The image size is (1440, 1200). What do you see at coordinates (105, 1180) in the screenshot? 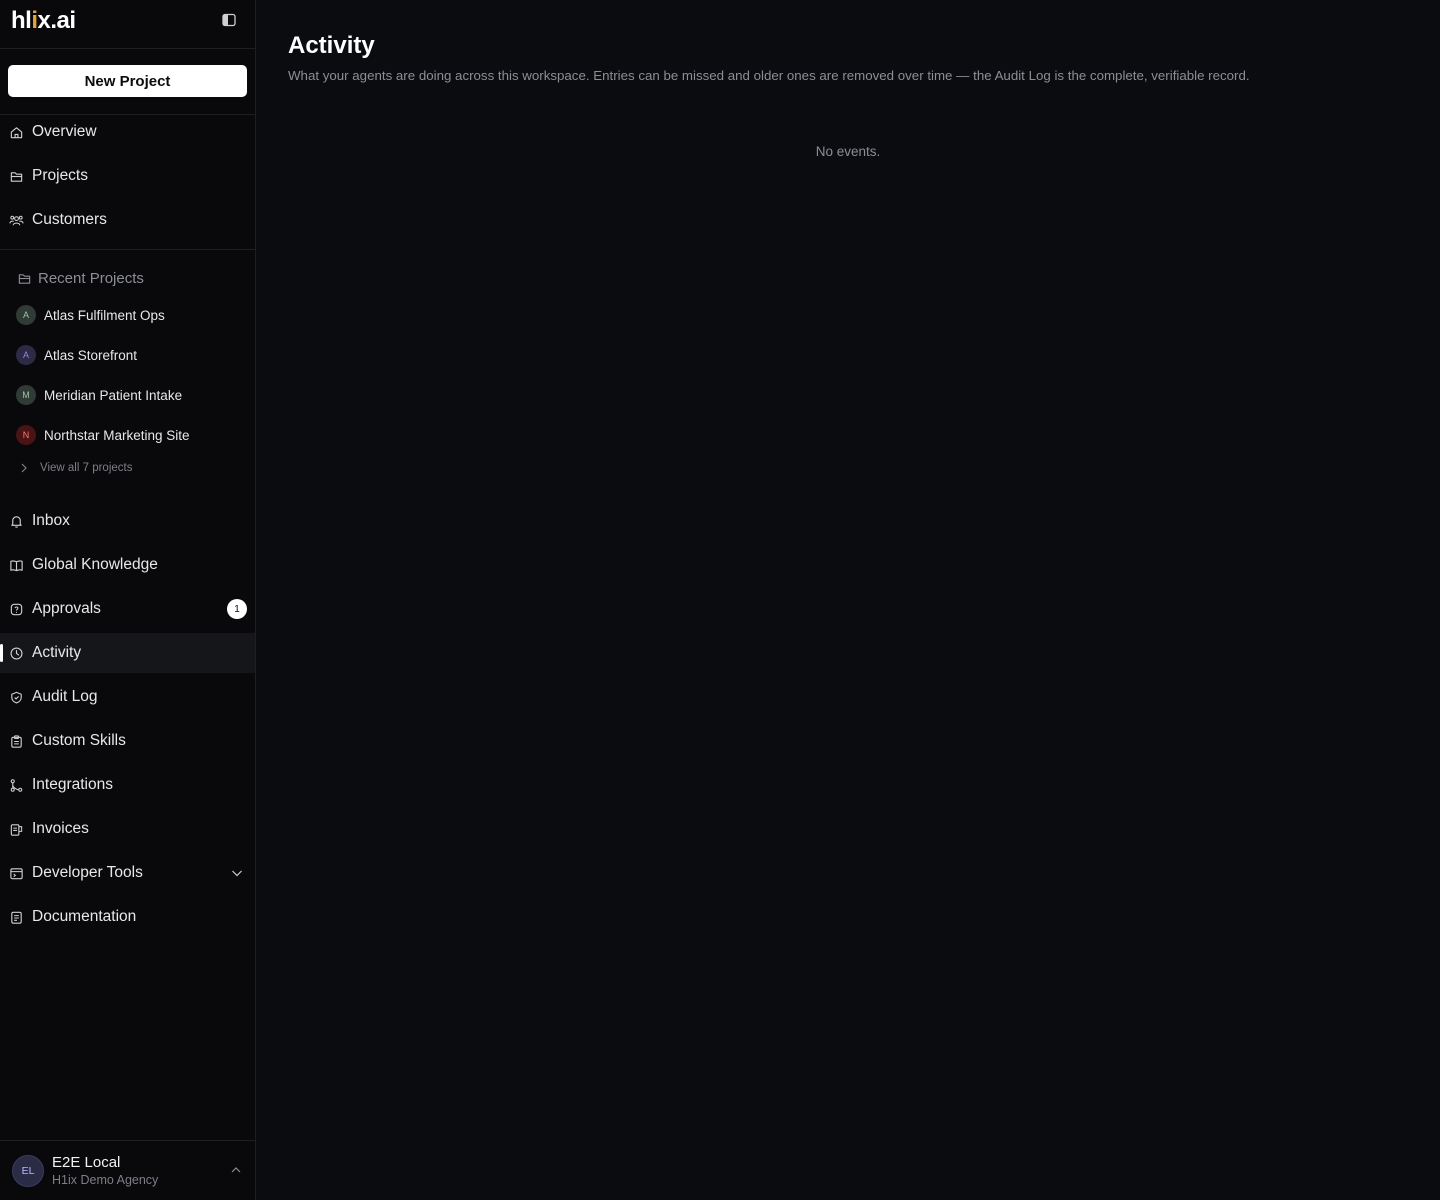
I see `user-org: H1ix Demo Agency` at bounding box center [105, 1180].